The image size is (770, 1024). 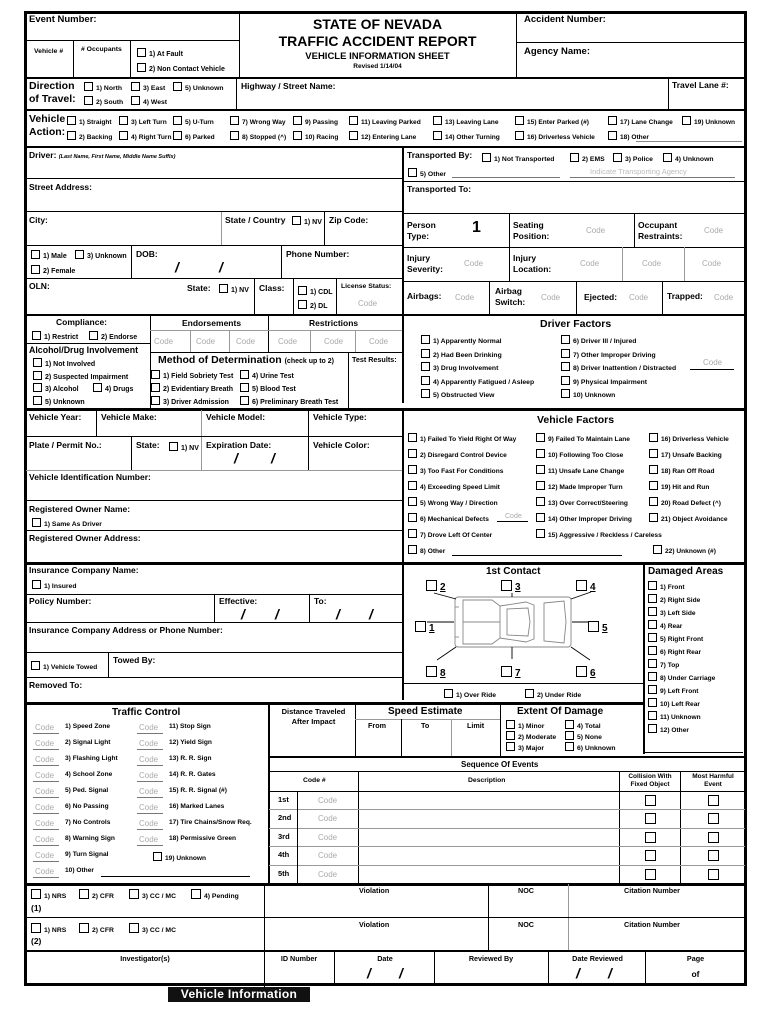 I want to click on vehicle-action-checkbox: 17) Lane Change, so click(x=640, y=121).